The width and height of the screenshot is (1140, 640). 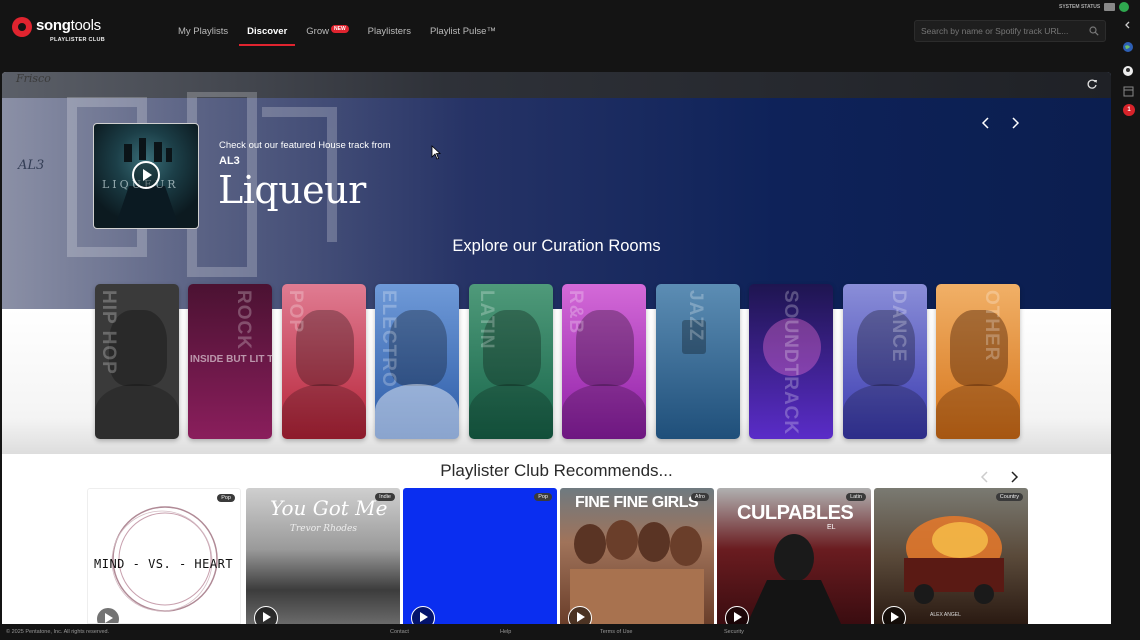 What do you see at coordinates (385, 497) in the screenshot?
I see `genre-badge: Indie` at bounding box center [385, 497].